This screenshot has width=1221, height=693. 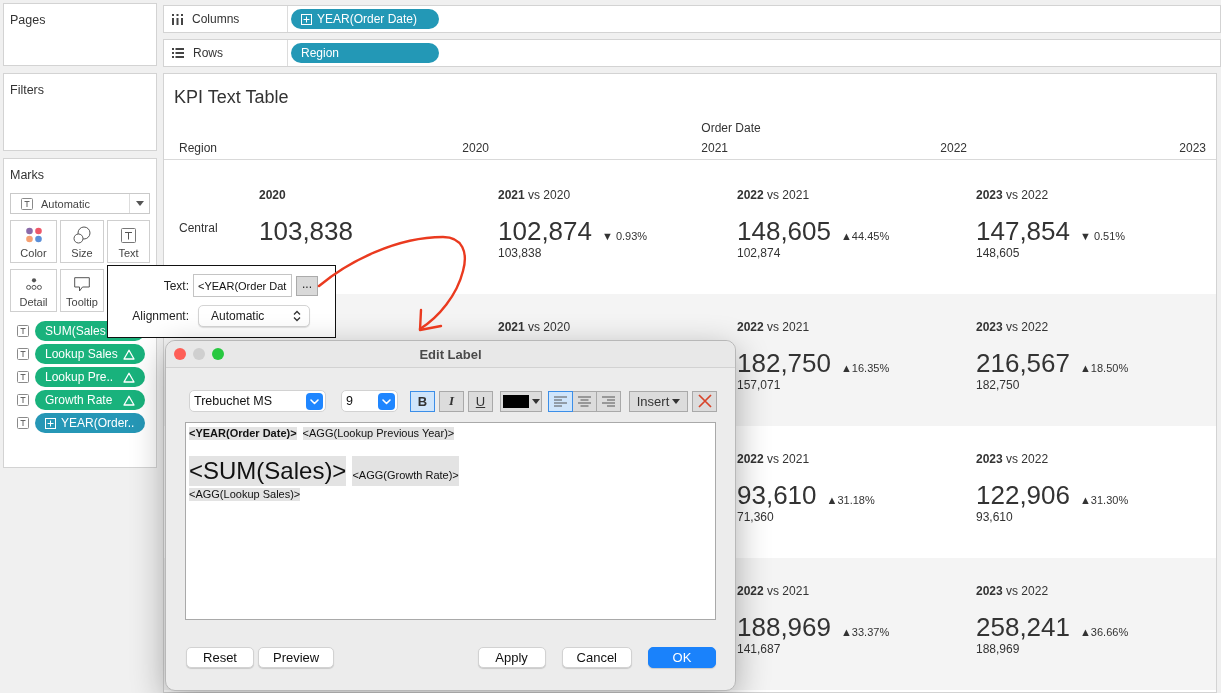 What do you see at coordinates (714, 148) in the screenshot?
I see `column-header: 2021` at bounding box center [714, 148].